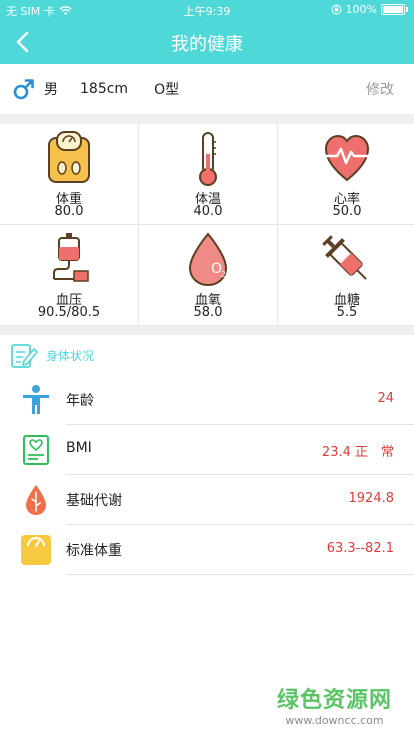 This screenshot has width=414, height=736. I want to click on battery-percent: 100%, so click(361, 9).